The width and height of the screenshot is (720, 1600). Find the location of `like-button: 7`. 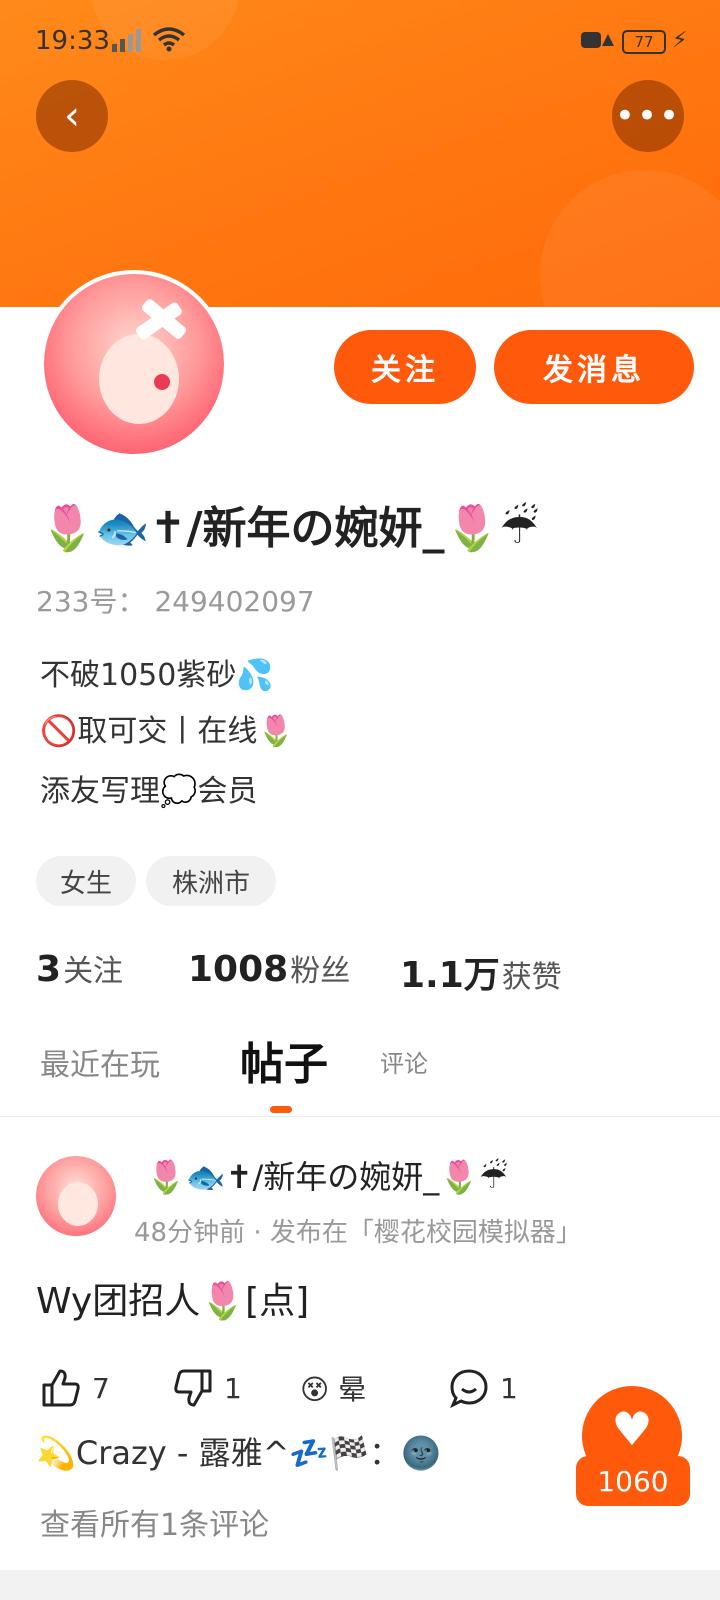

like-button: 7 is located at coordinates (75, 1388).